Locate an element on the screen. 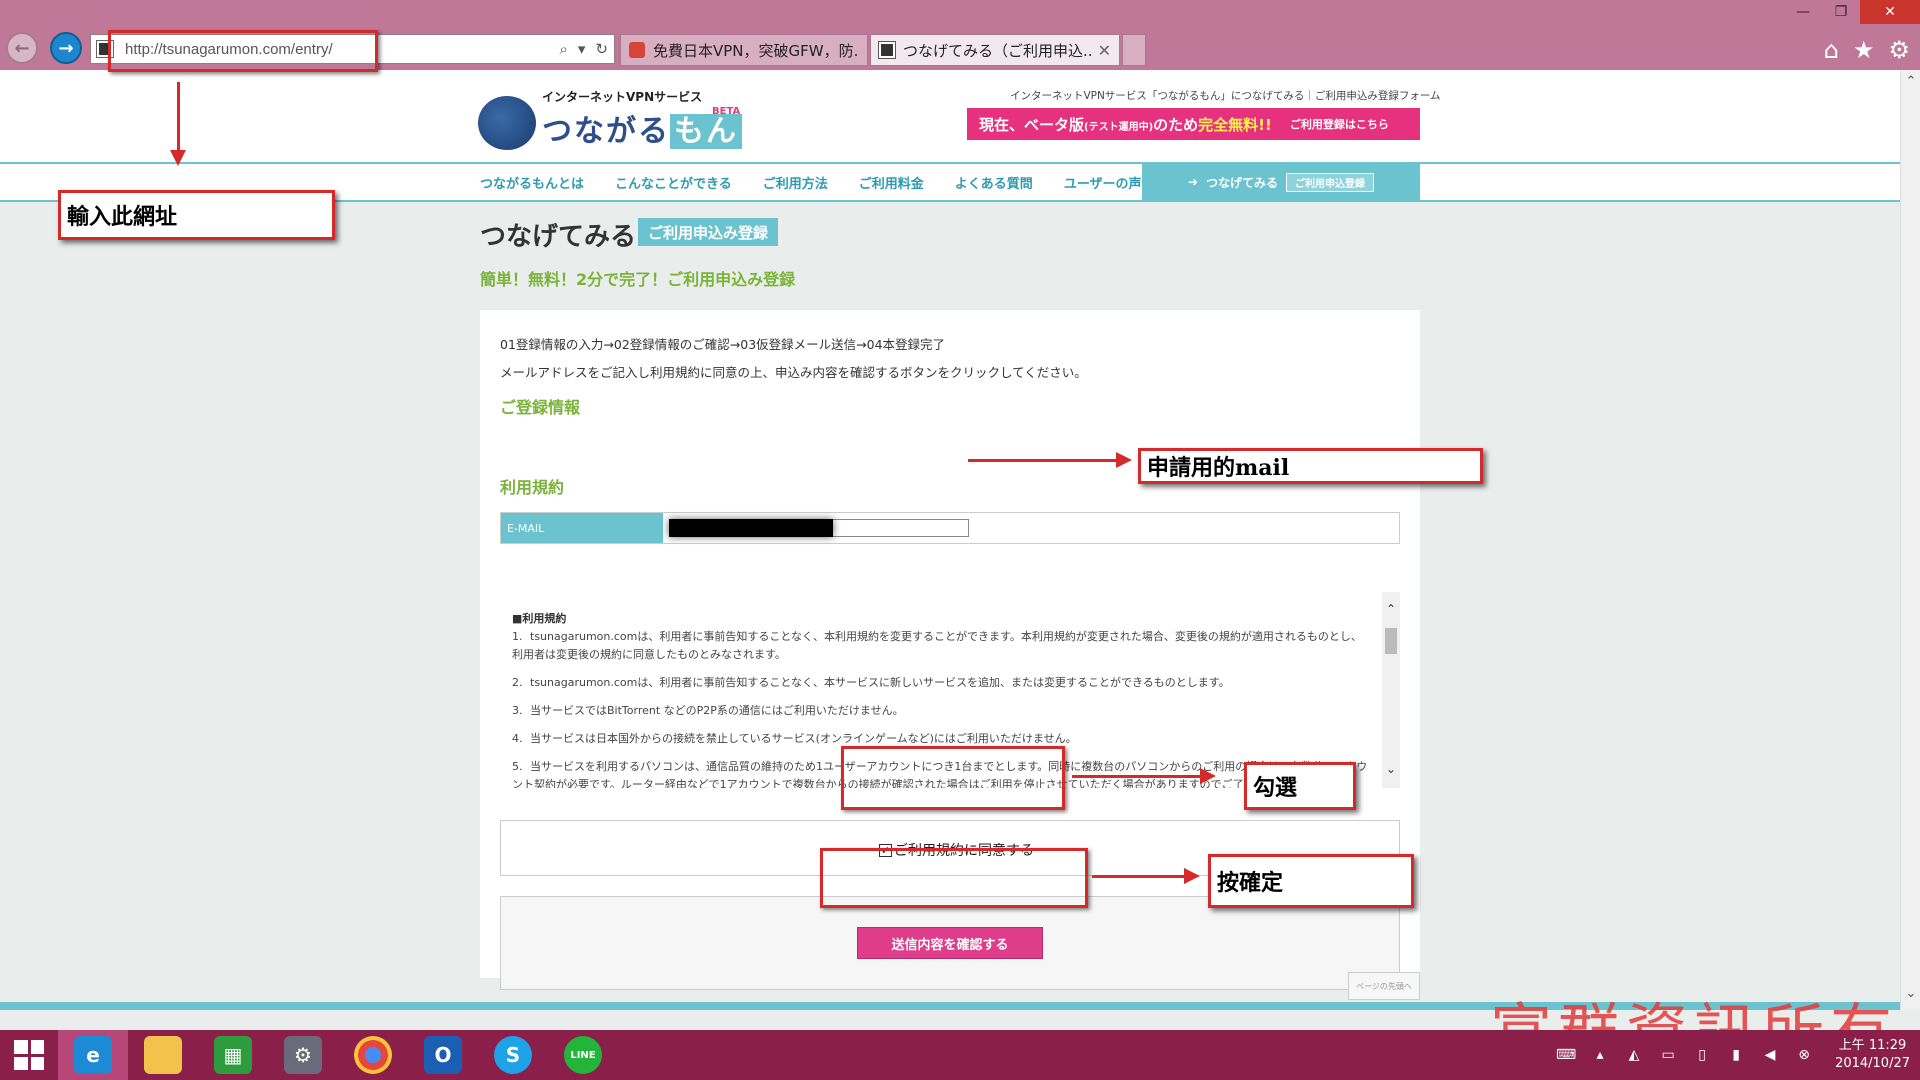 The width and height of the screenshot is (1920, 1080). show-hidden-icon: ▴ is located at coordinates (1600, 1055).